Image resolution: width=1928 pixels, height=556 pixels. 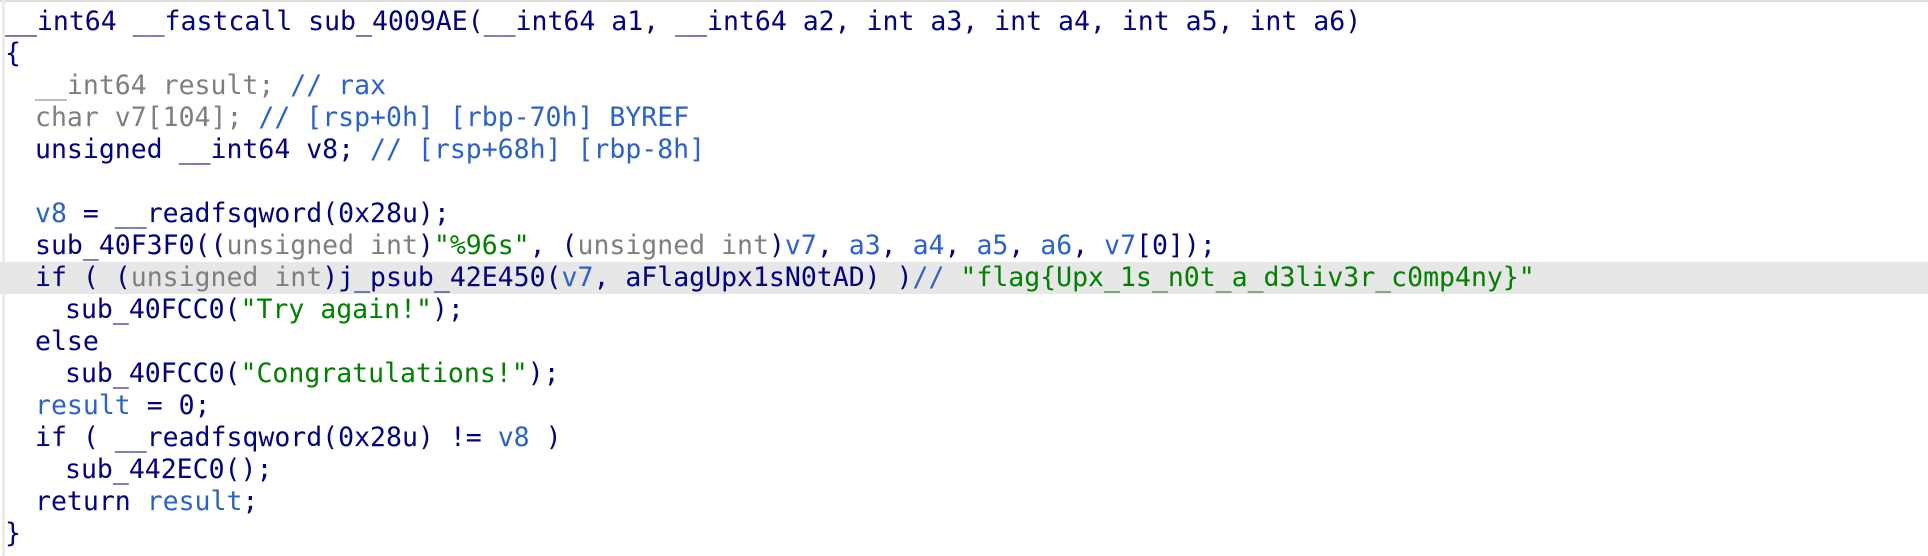 I want to click on code-token-comment: // rax, so click(x=338, y=85).